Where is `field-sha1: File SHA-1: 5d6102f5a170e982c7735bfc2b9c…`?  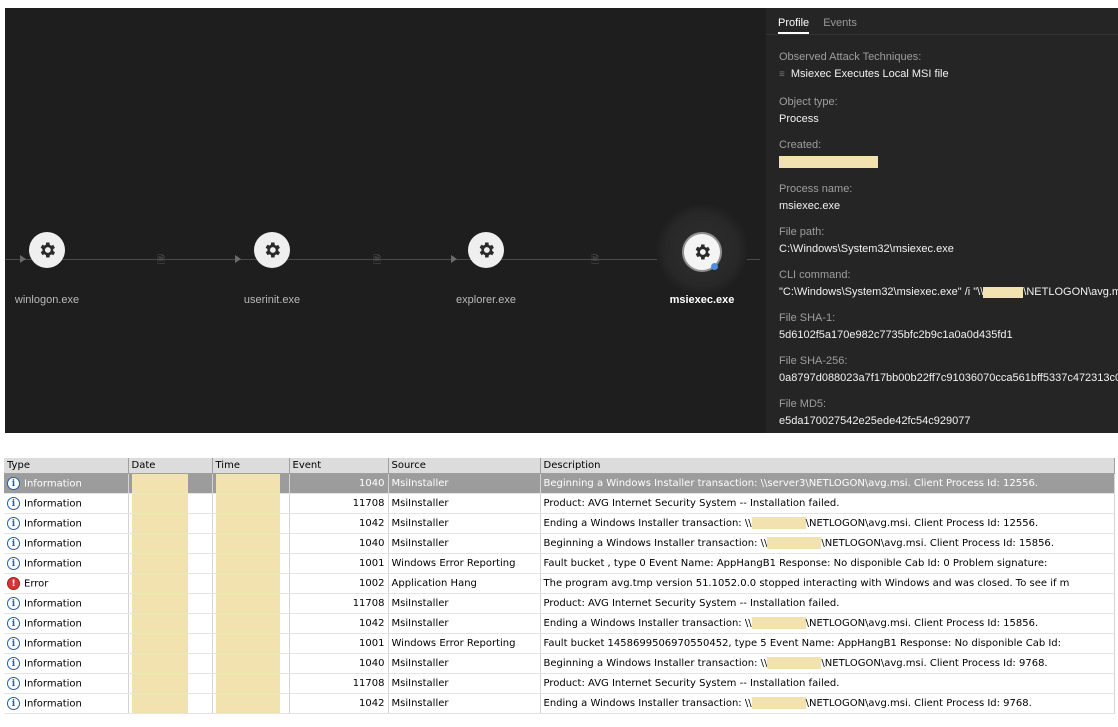
field-sha1: File SHA-1: 5d6102f5a170e982c7735bfc2b9c… is located at coordinates (948, 326).